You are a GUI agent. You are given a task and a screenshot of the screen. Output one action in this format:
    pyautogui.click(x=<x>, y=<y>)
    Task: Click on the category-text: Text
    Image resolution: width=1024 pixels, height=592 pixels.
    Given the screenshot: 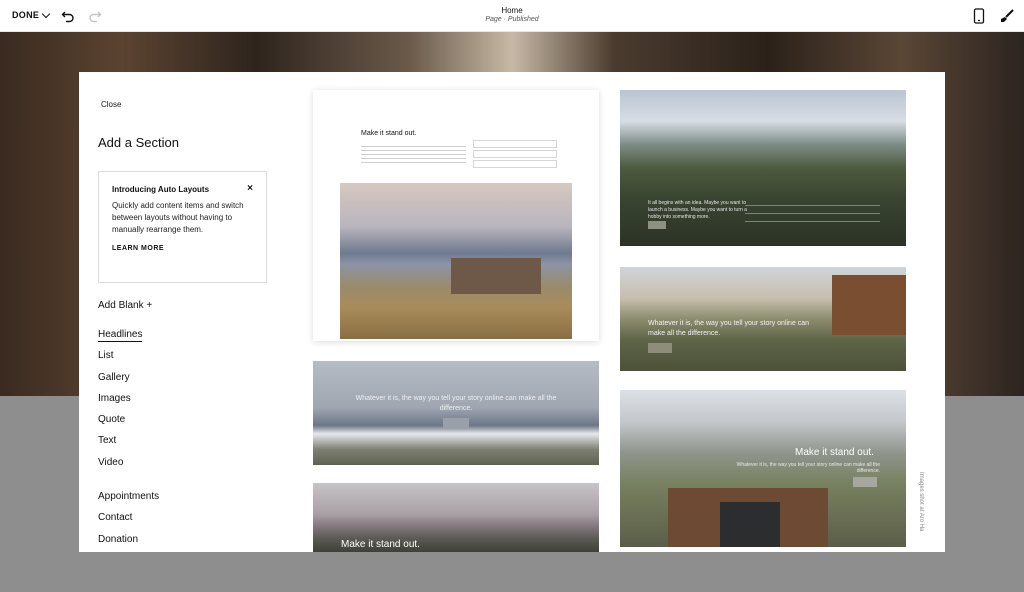 What is the action you would take?
    pyautogui.click(x=128, y=444)
    